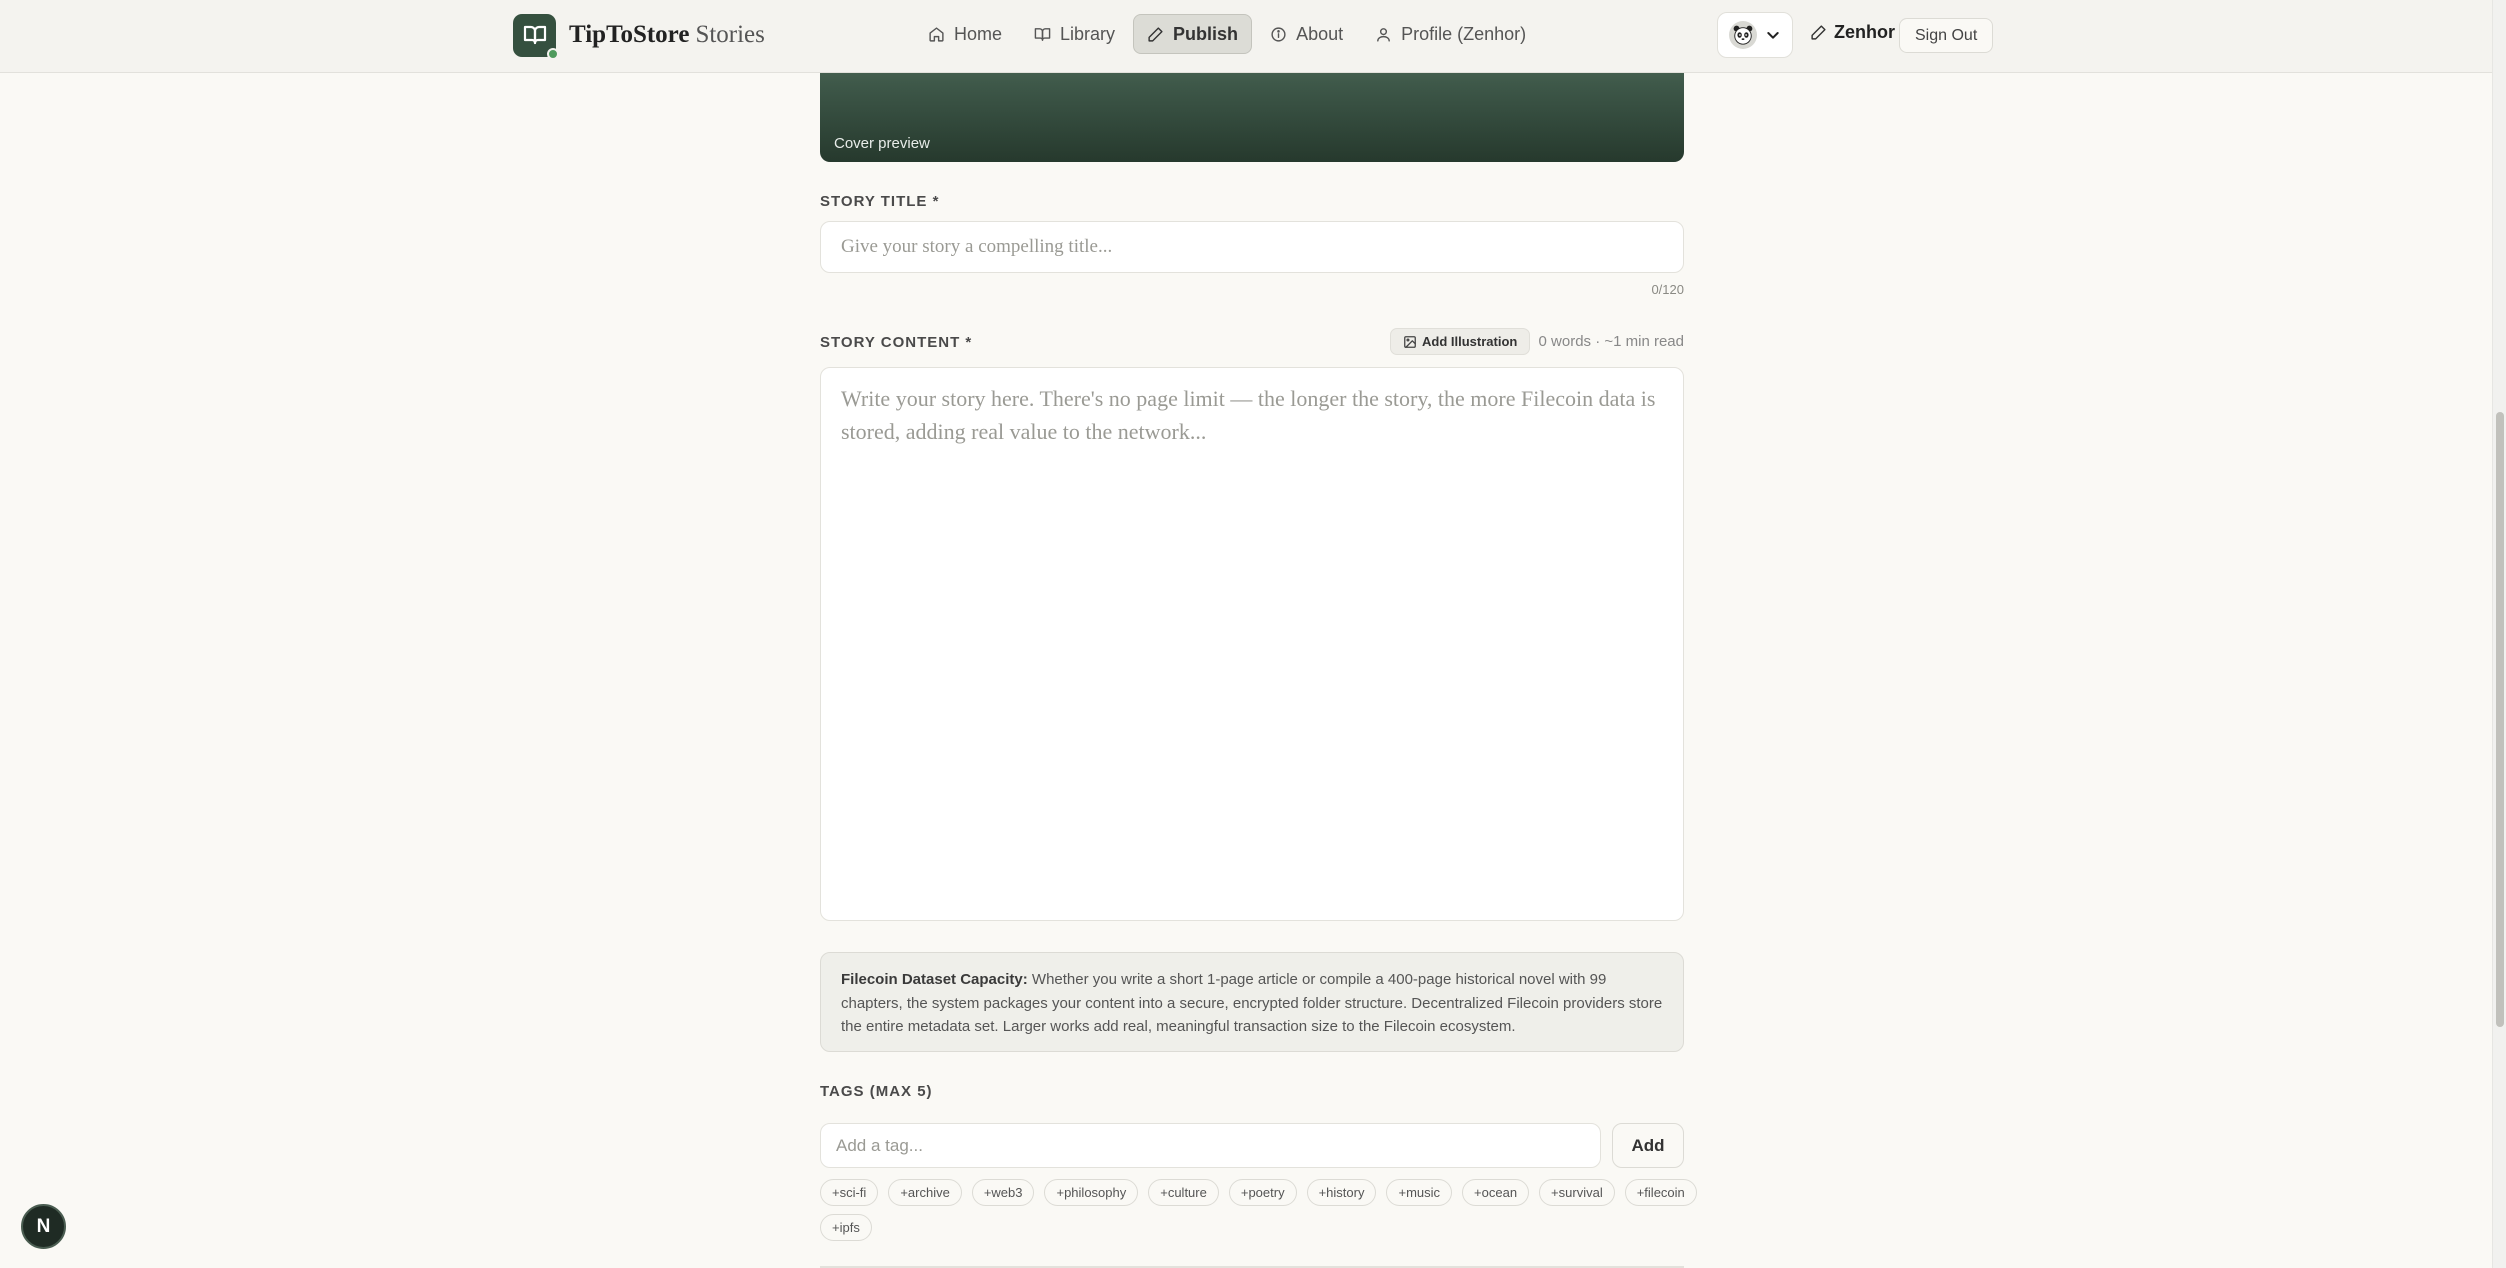 This screenshot has width=2506, height=1268. What do you see at coordinates (1470, 341) in the screenshot?
I see `add-illustration-label: Add Illustration` at bounding box center [1470, 341].